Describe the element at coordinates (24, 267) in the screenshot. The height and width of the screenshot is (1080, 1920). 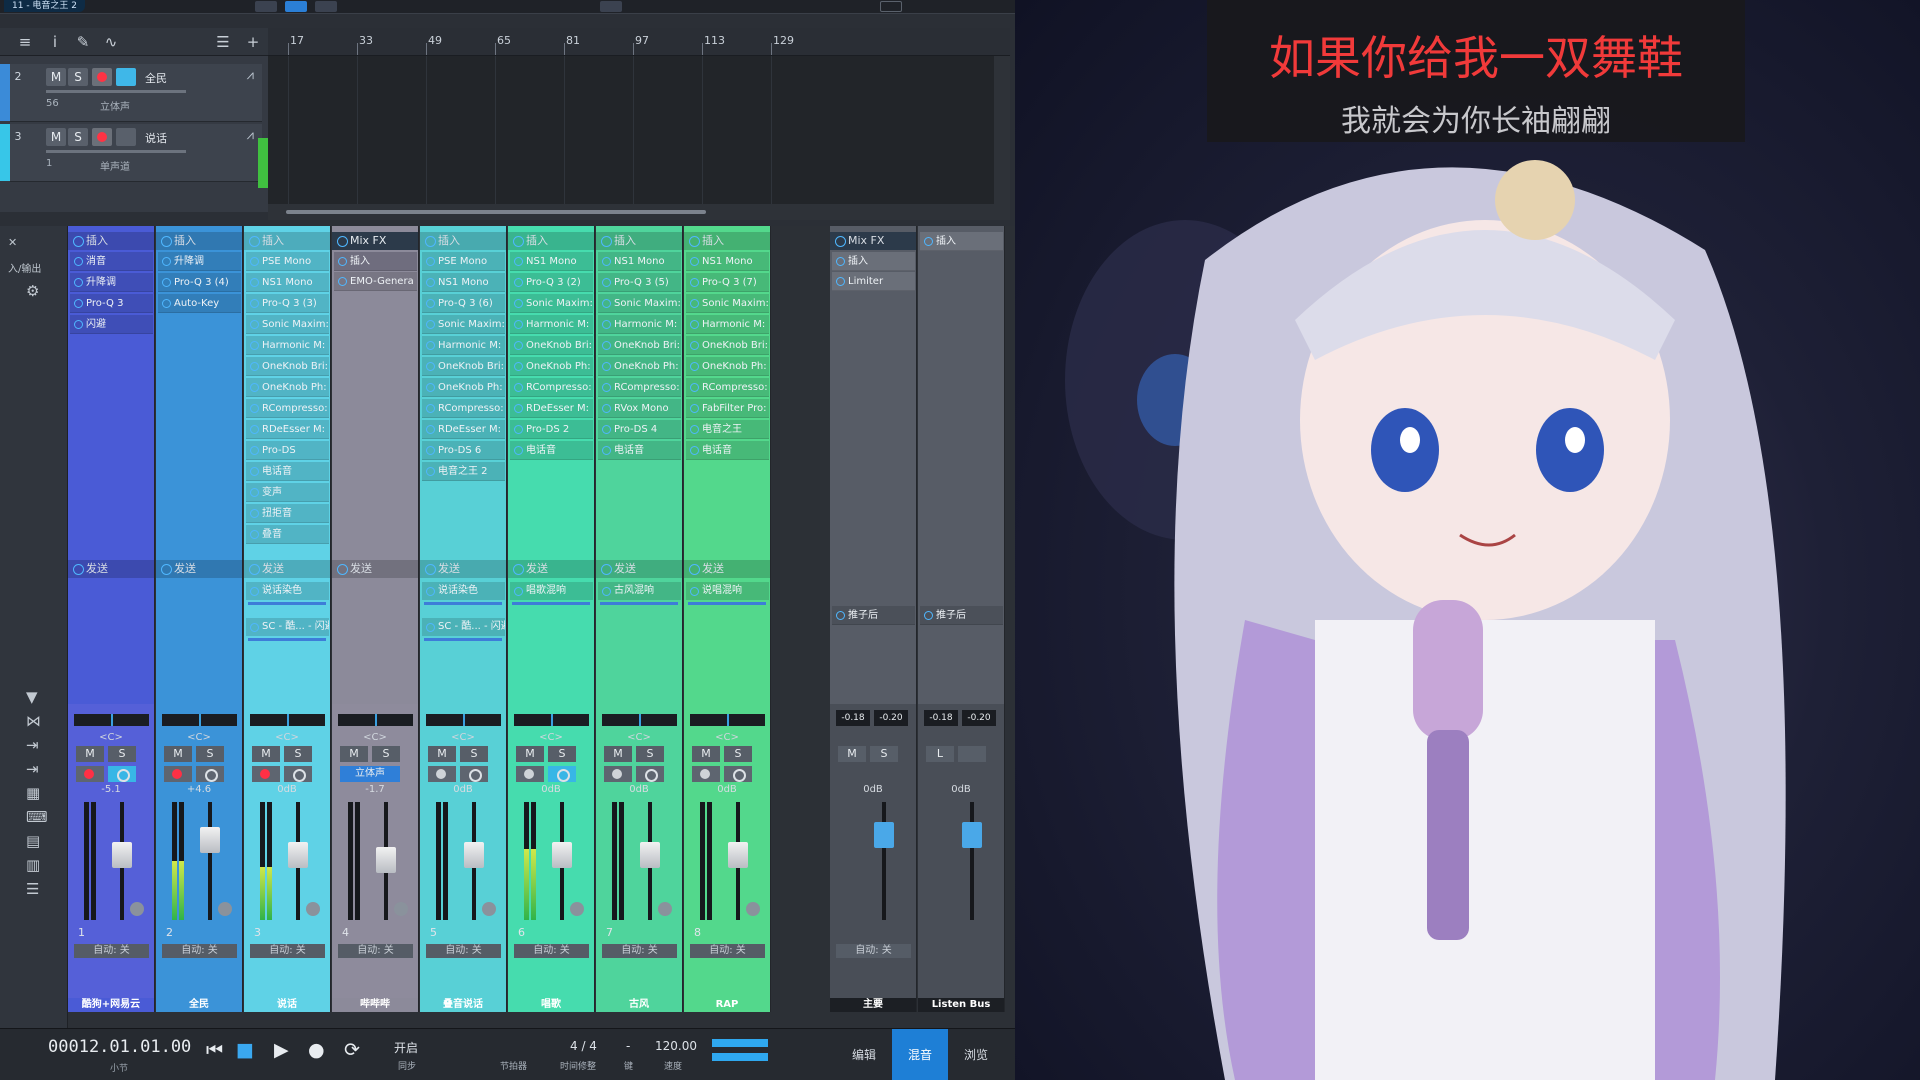
I see `io-label: 入/输出` at that location.